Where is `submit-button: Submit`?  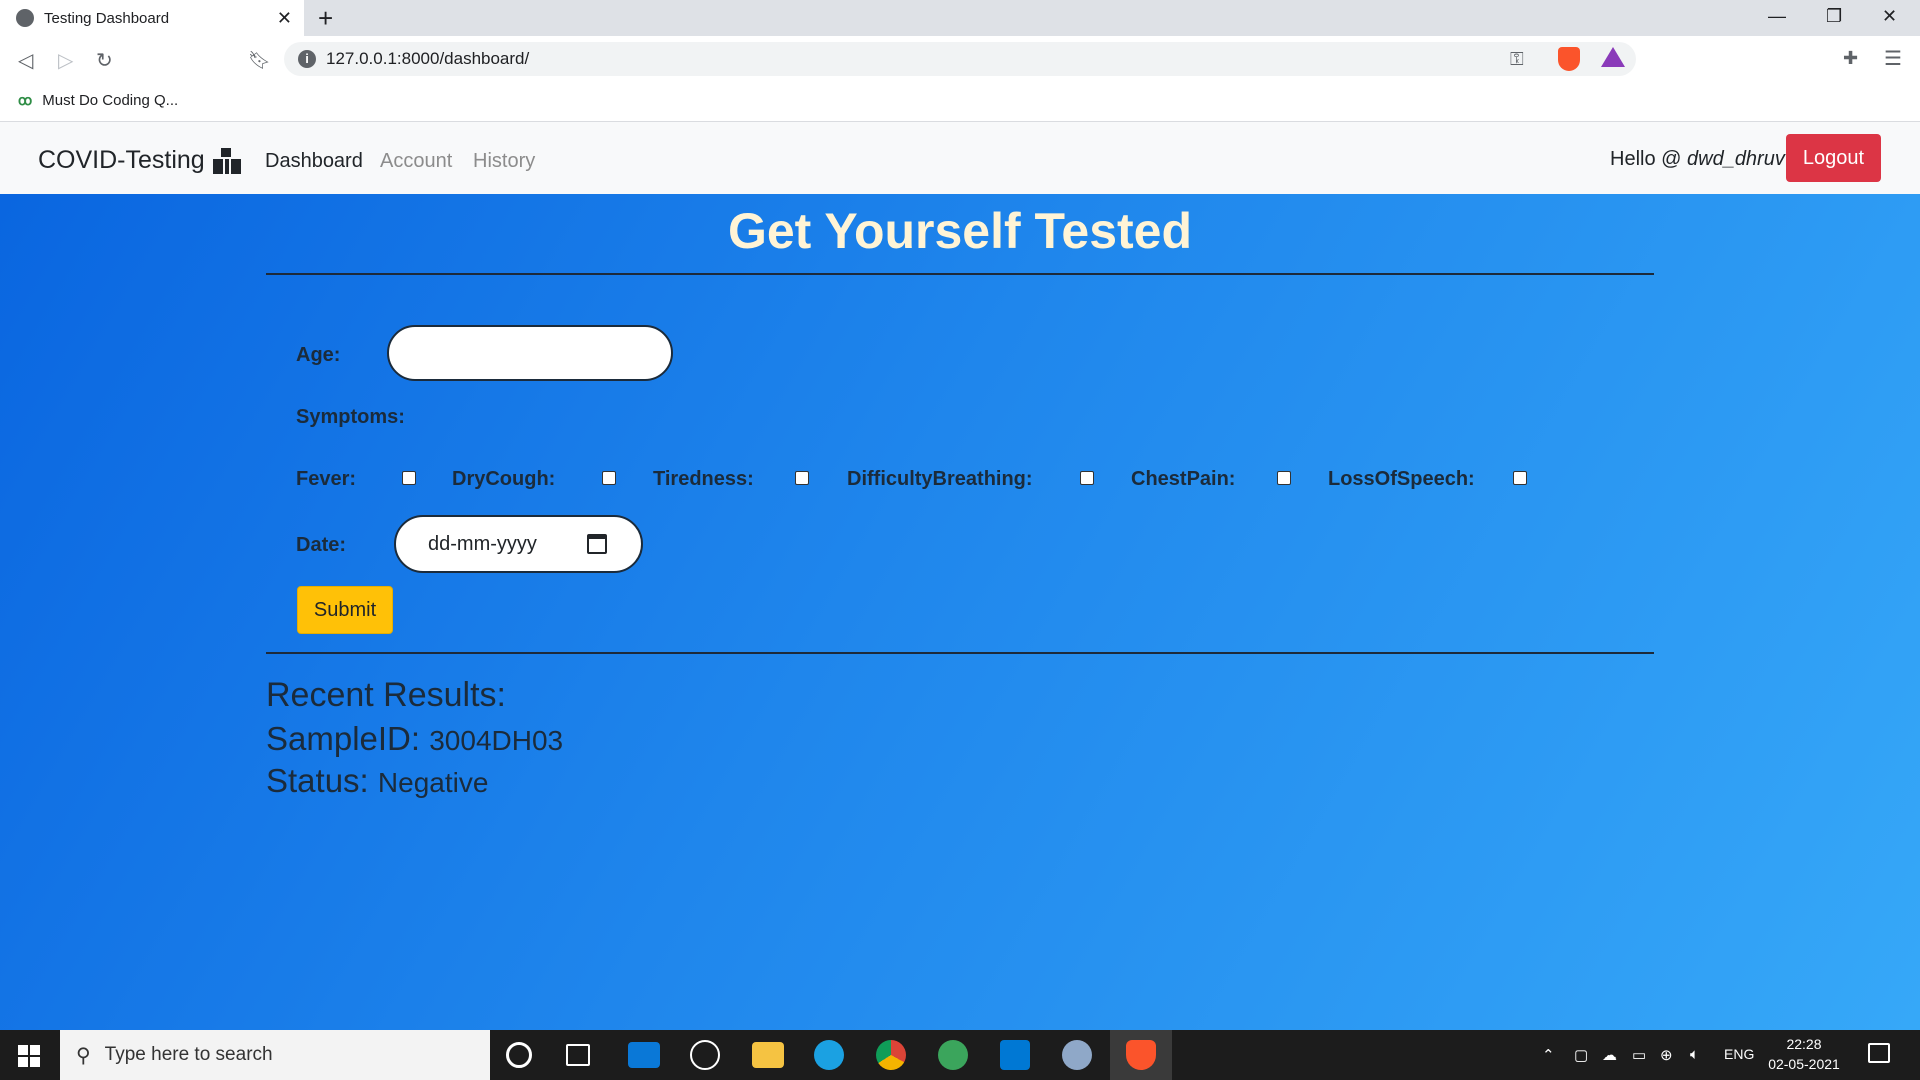
submit-button: Submit is located at coordinates (345, 610).